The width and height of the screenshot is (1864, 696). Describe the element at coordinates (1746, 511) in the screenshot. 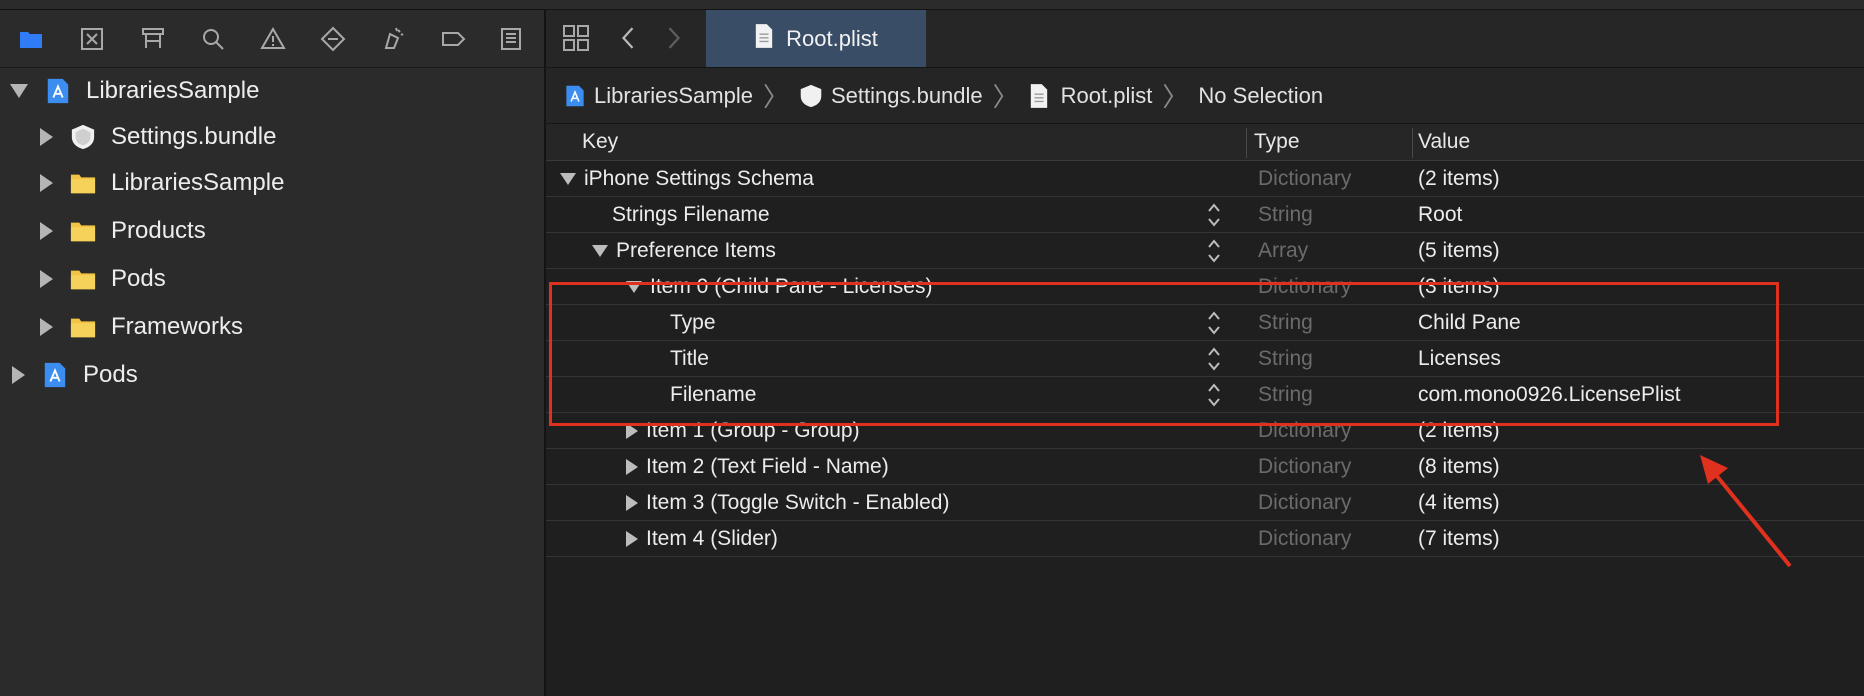

I see `annotation-arrow` at that location.